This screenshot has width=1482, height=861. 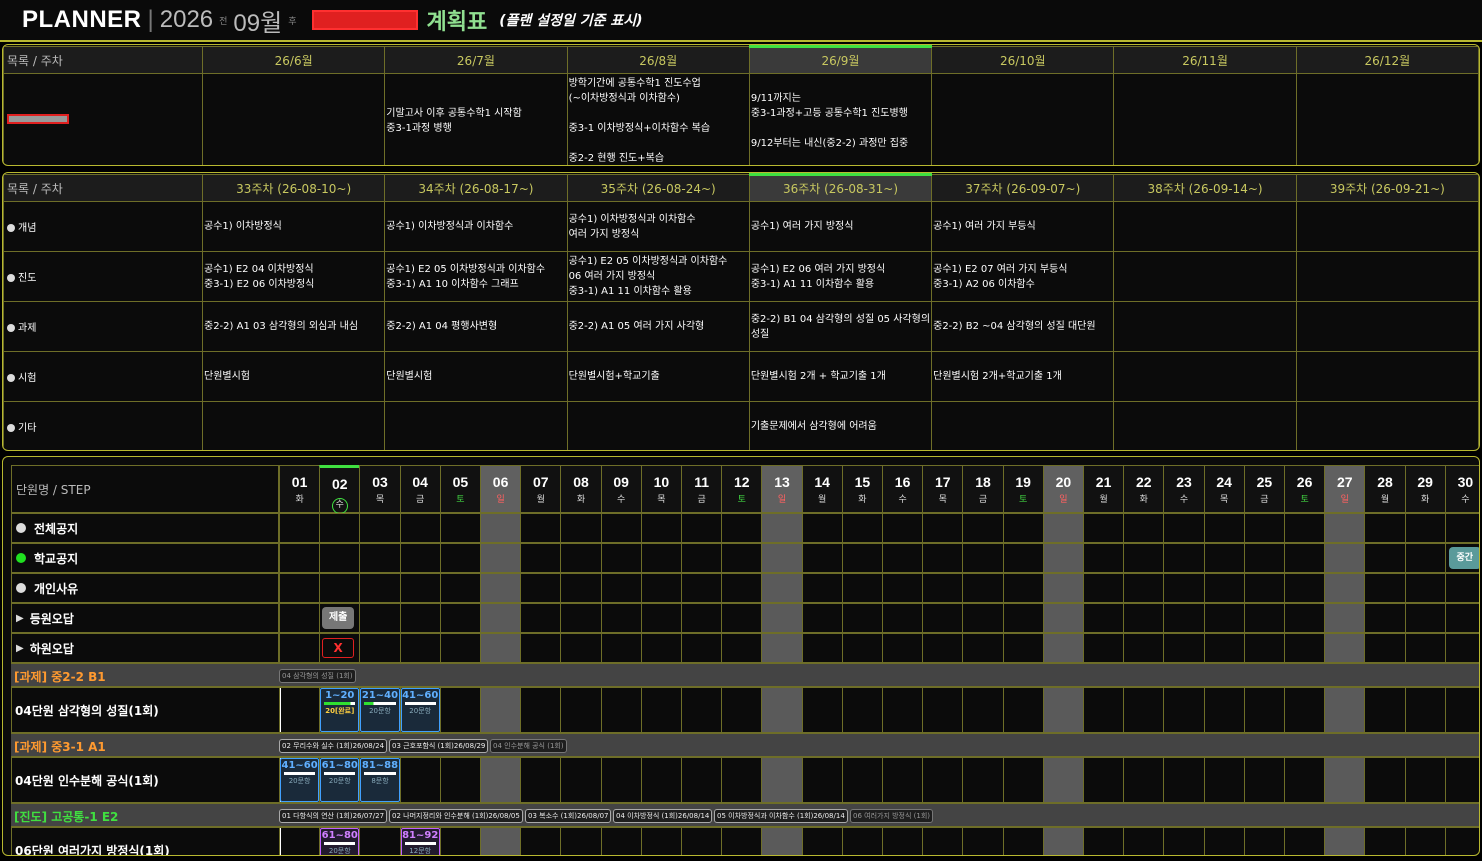 What do you see at coordinates (476, 188) in the screenshot?
I see `week-header: 34주차 (26-08-17~)` at bounding box center [476, 188].